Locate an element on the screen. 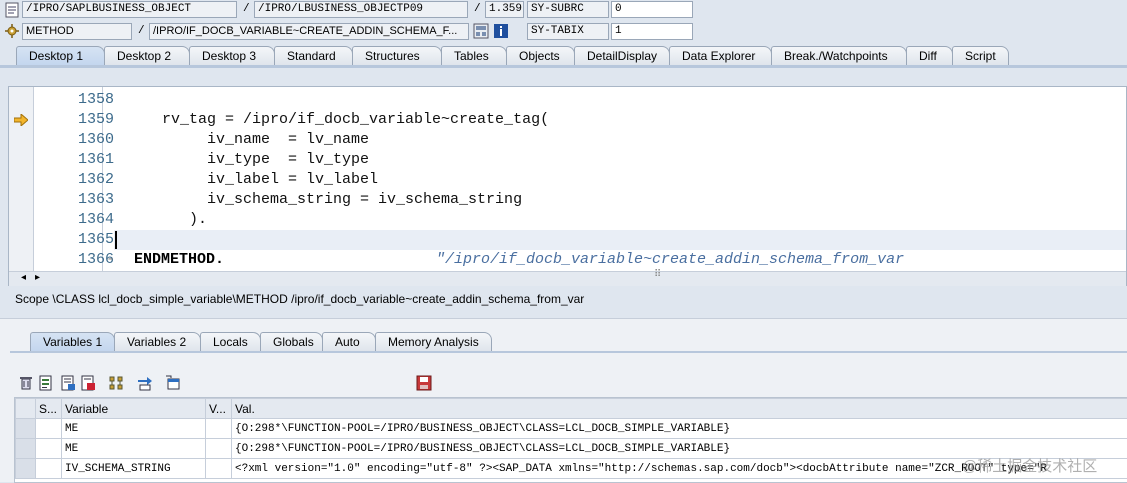 This screenshot has height=483, width=1127. tab-break-watchpoints: Break./Watchpoints is located at coordinates (839, 55).